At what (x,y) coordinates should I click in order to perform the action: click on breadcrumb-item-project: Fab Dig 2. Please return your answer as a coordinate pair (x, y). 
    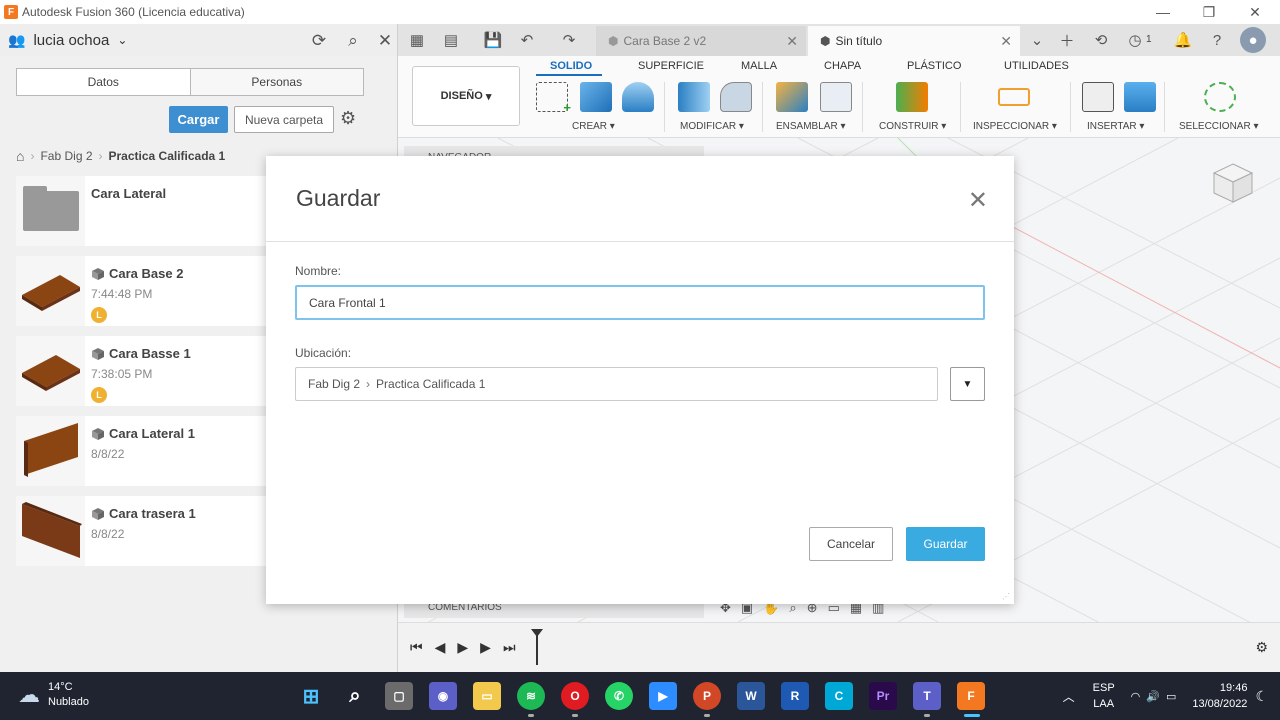
    Looking at the image, I should click on (66, 156).